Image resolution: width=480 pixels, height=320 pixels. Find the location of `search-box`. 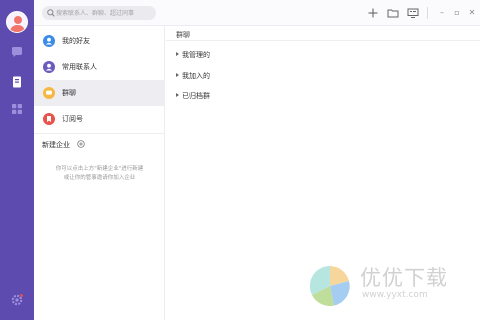

search-box is located at coordinates (99, 13).